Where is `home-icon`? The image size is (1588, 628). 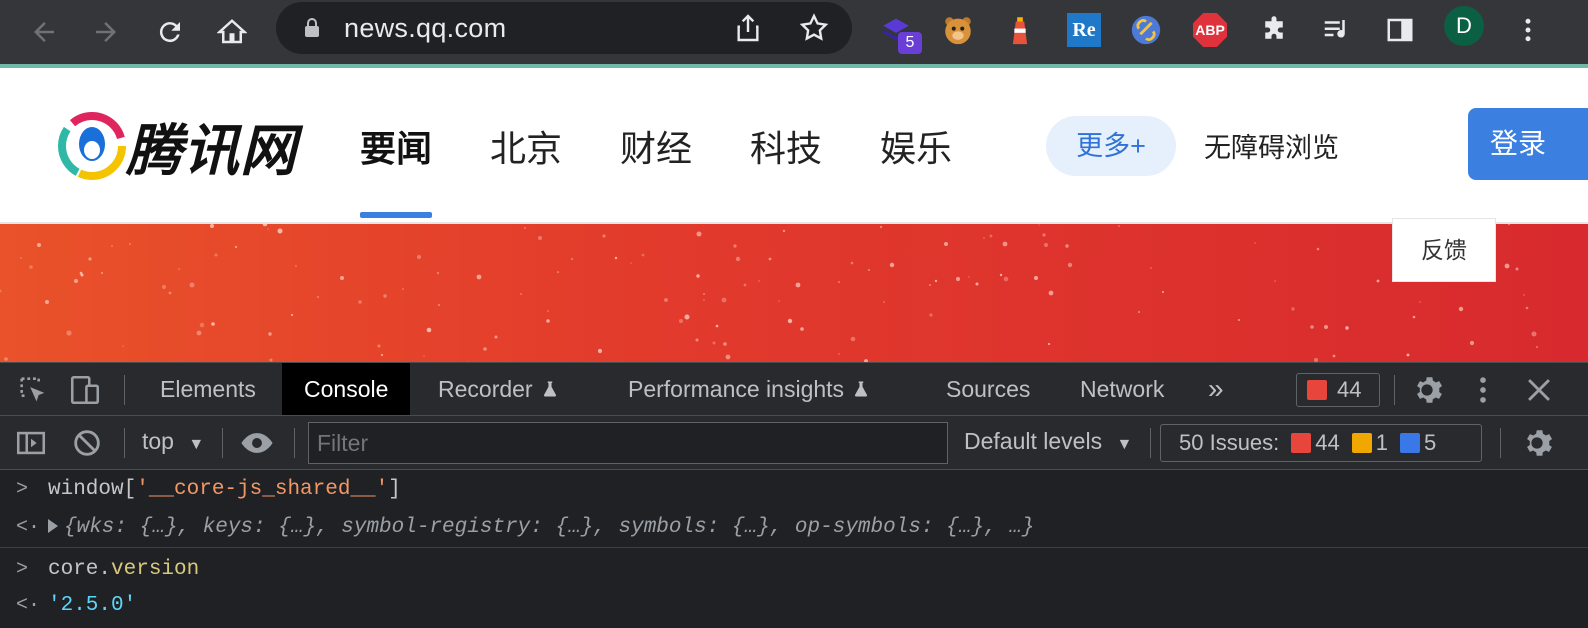 home-icon is located at coordinates (232, 31).